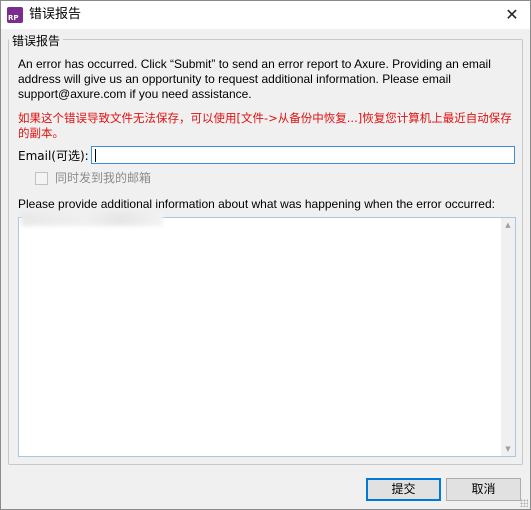 The width and height of the screenshot is (531, 510). What do you see at coordinates (36, 41) in the screenshot?
I see `groupbox-legend: 错误报告` at bounding box center [36, 41].